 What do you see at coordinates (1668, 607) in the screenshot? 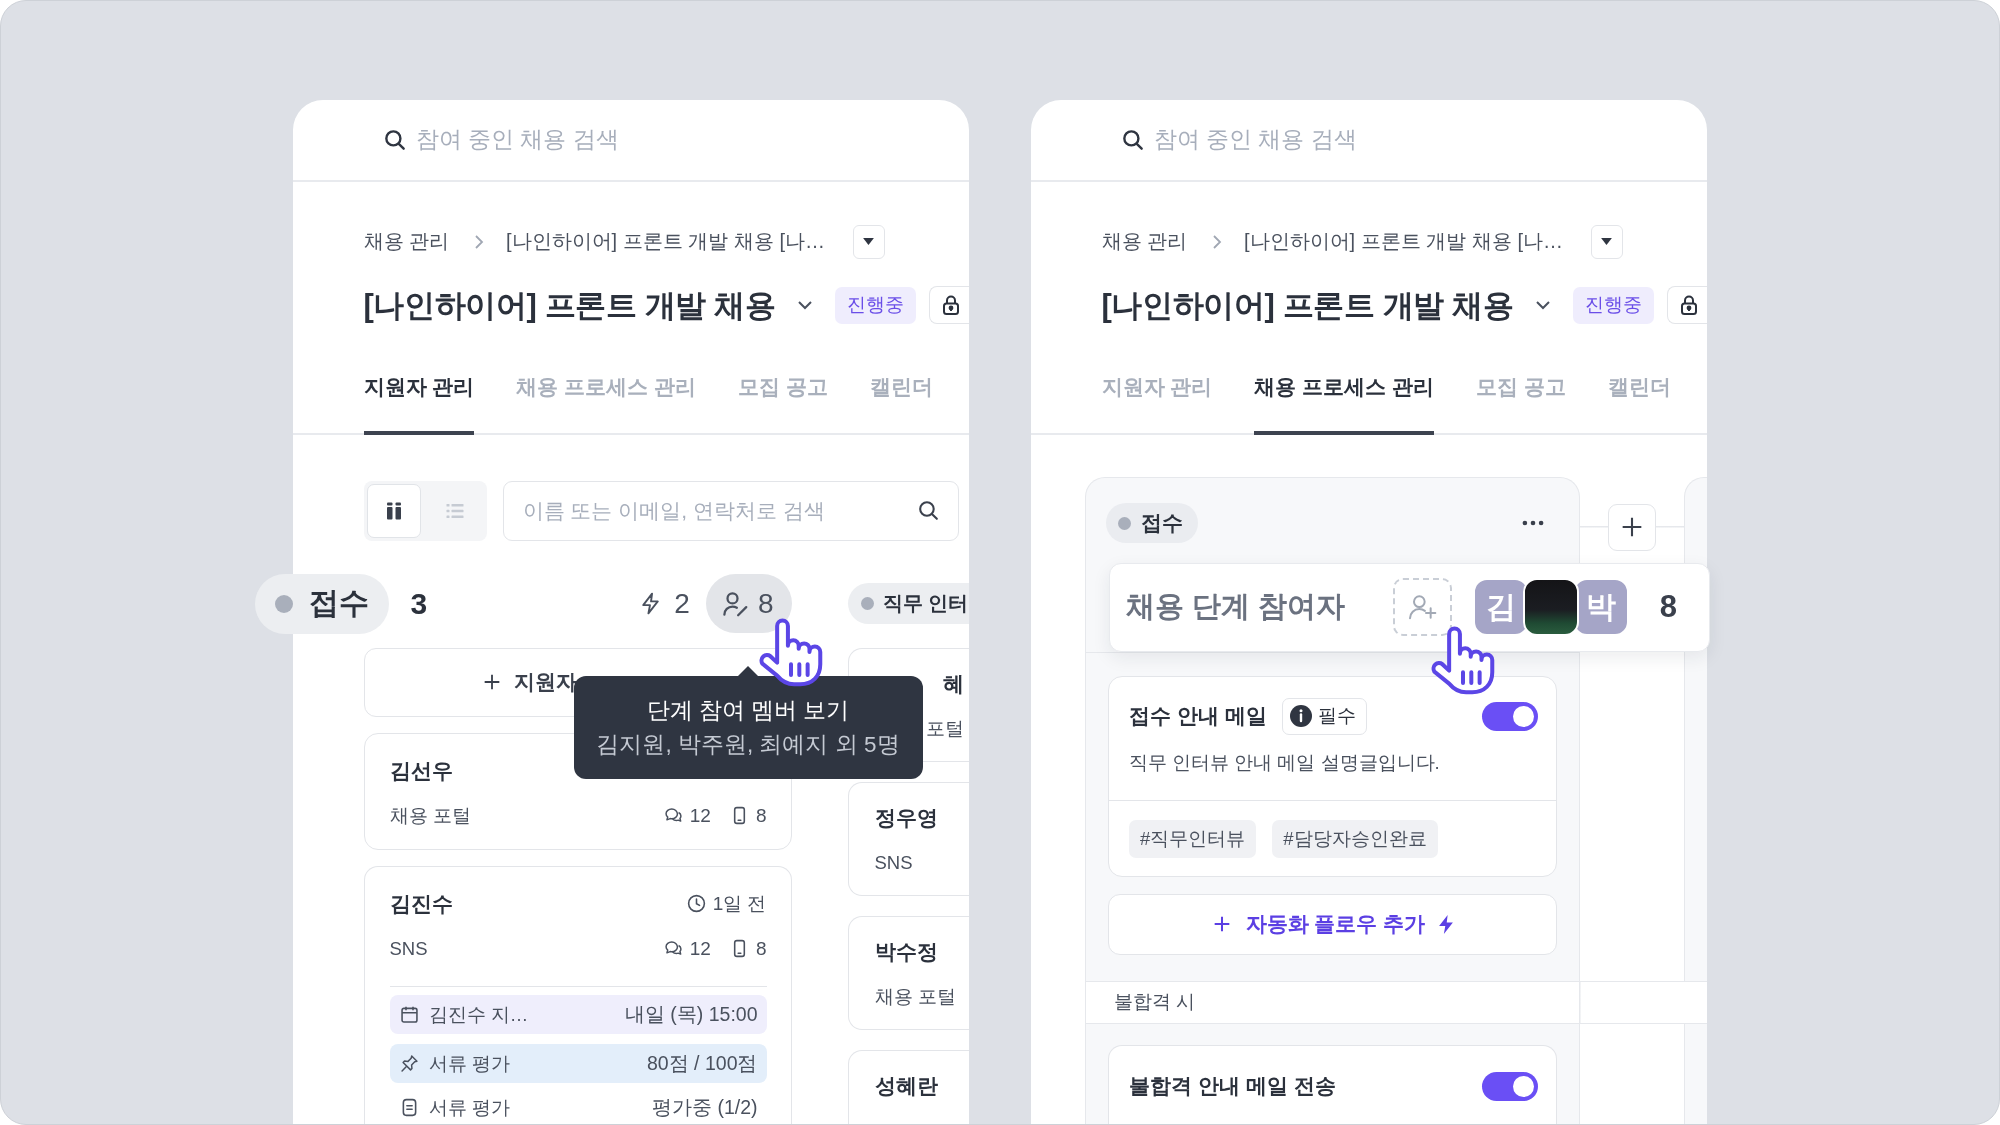
I see `participant-count: 8` at bounding box center [1668, 607].